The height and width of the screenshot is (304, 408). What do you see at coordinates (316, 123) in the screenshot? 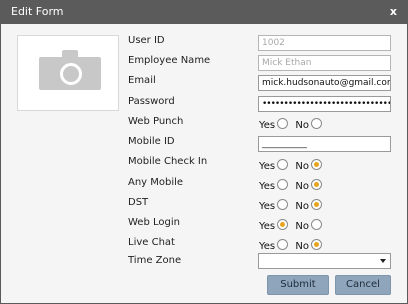
I see `web-punch-no-radio` at bounding box center [316, 123].